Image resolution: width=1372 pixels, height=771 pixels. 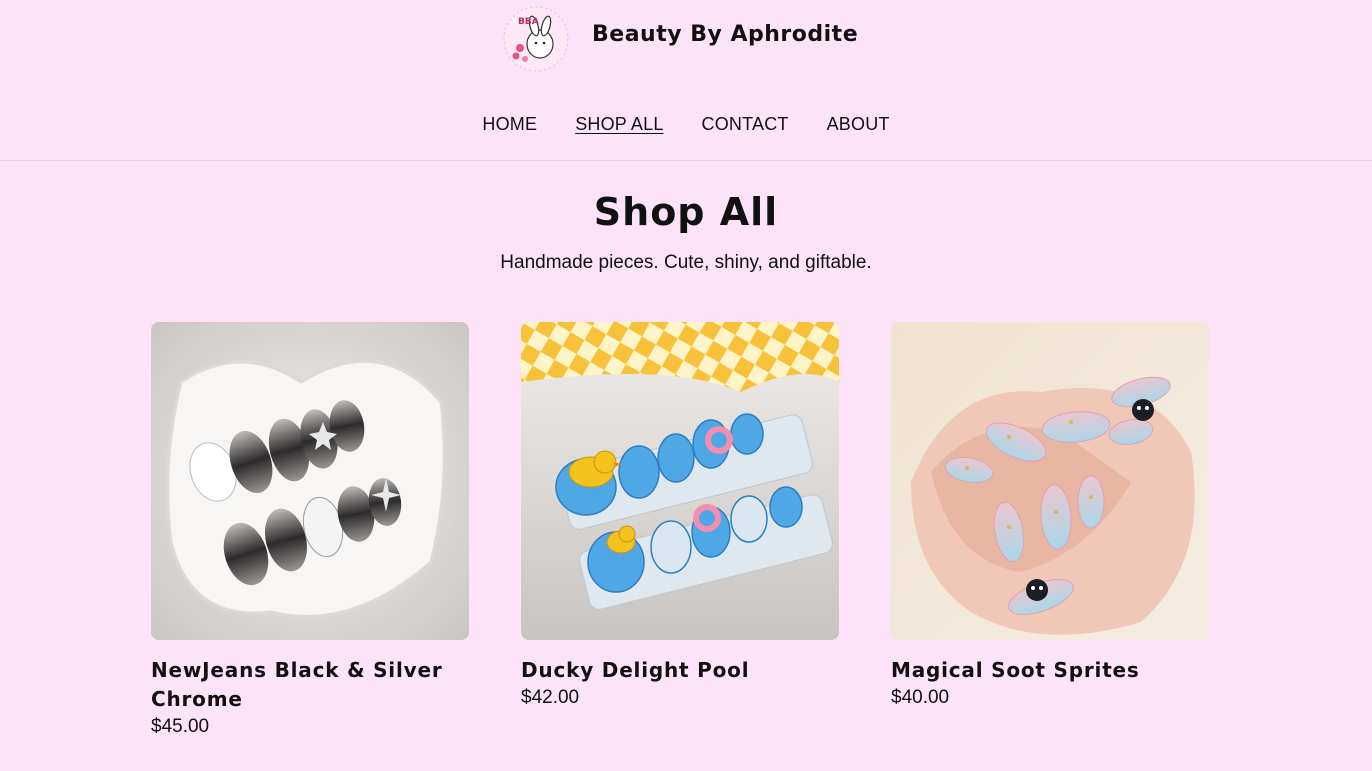 I want to click on product-name: Magical Soot Sprites, so click(x=1050, y=670).